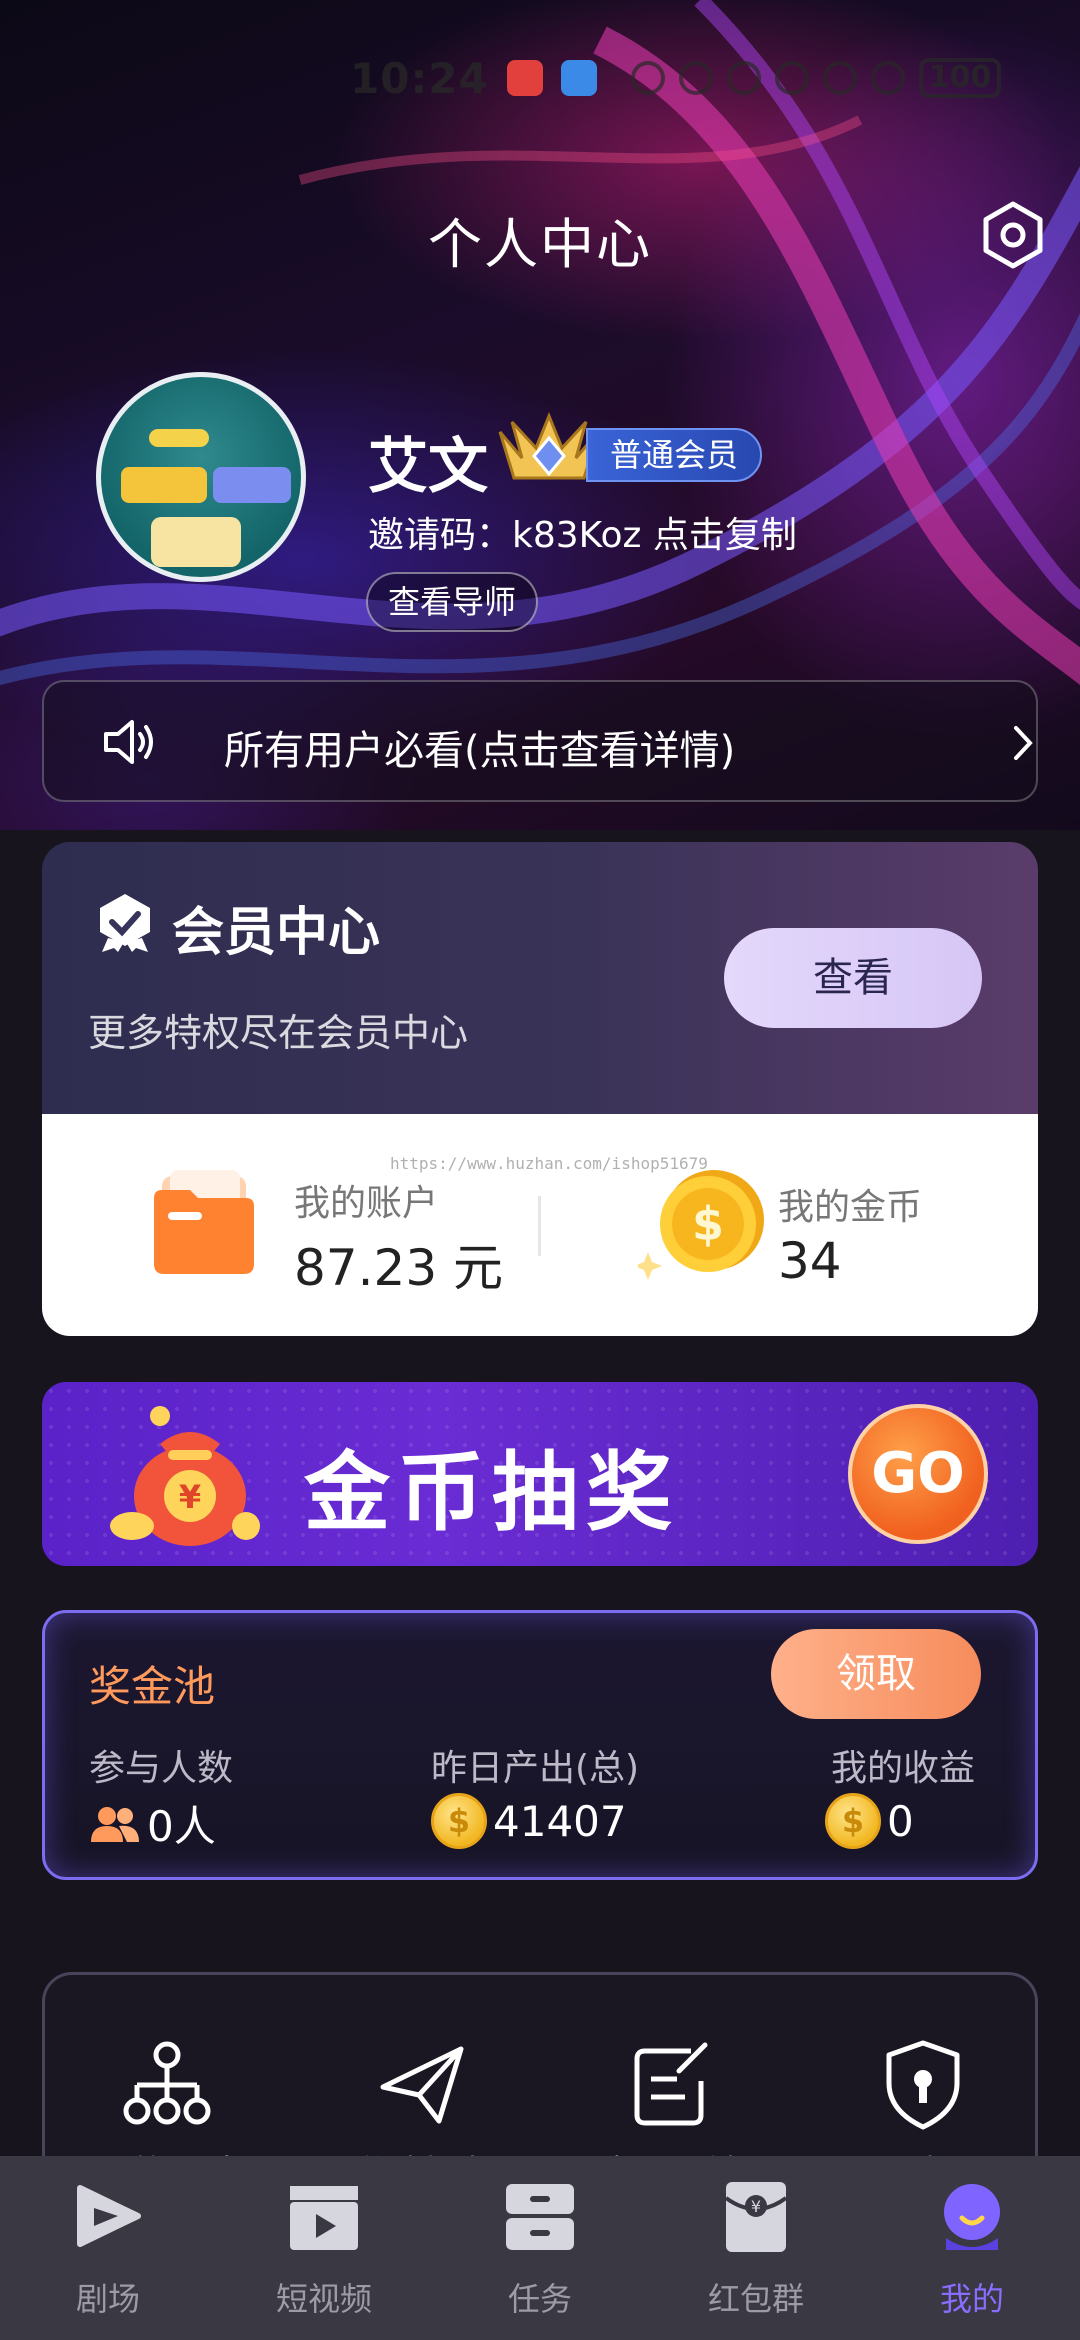  Describe the element at coordinates (201, 477) in the screenshot. I see `avatar` at that location.